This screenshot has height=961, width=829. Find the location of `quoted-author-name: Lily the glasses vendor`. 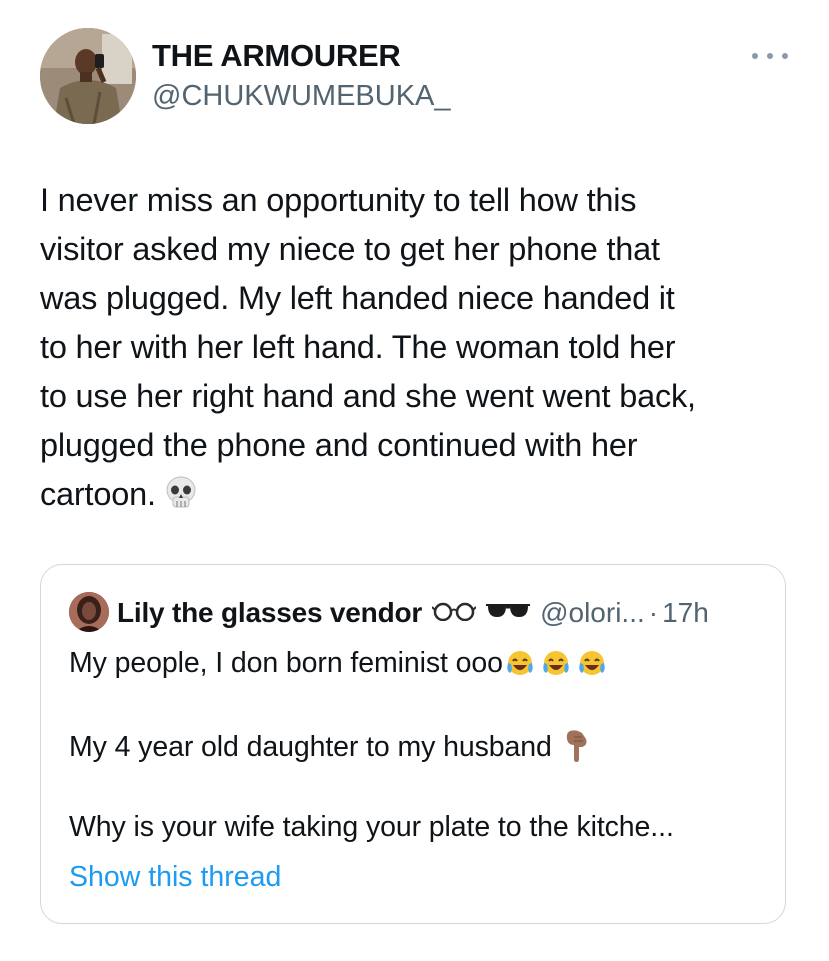

quoted-author-name: Lily the glasses vendor is located at coordinates (269, 613).